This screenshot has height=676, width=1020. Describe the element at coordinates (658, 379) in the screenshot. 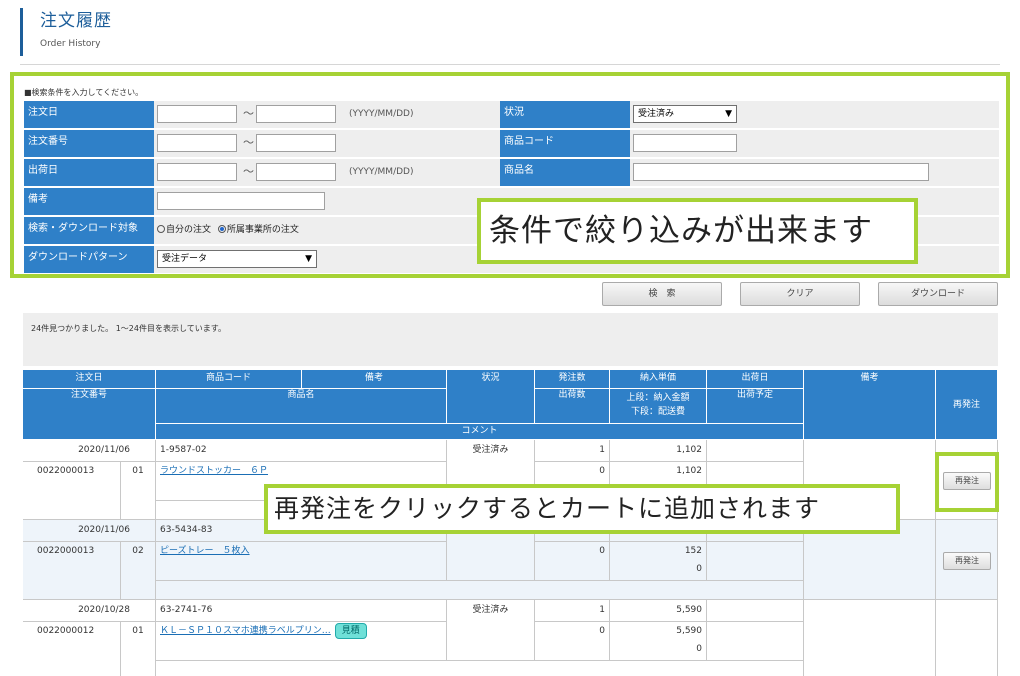

I see `th-unit-price: 納入単価` at that location.